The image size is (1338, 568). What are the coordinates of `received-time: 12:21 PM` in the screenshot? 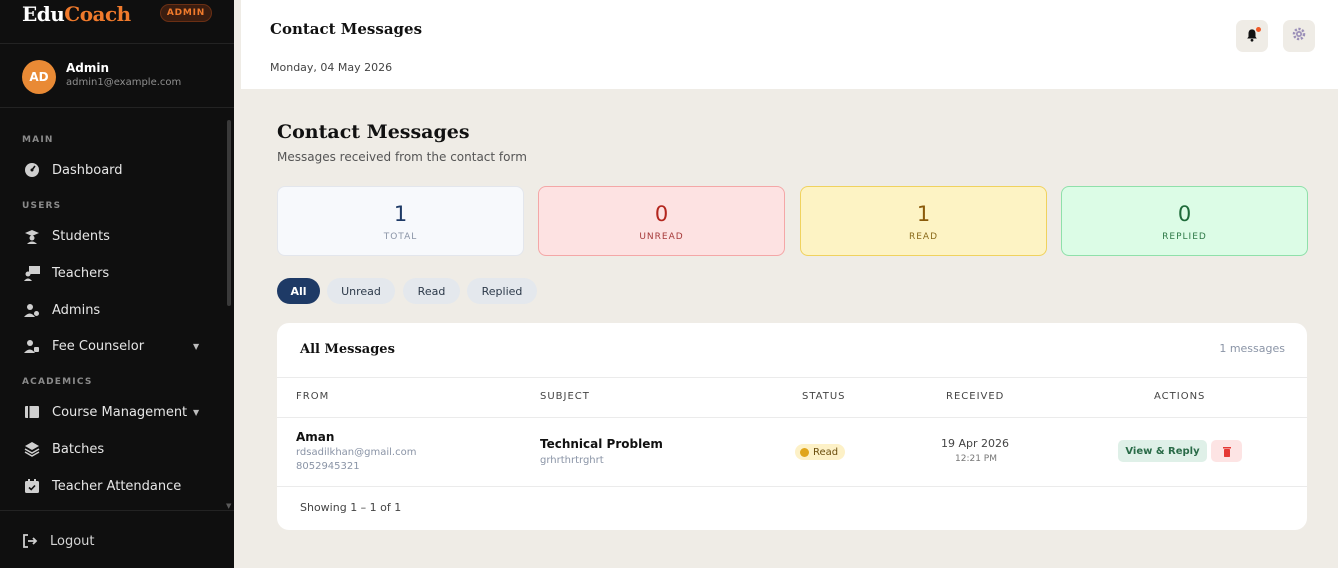 It's located at (976, 459).